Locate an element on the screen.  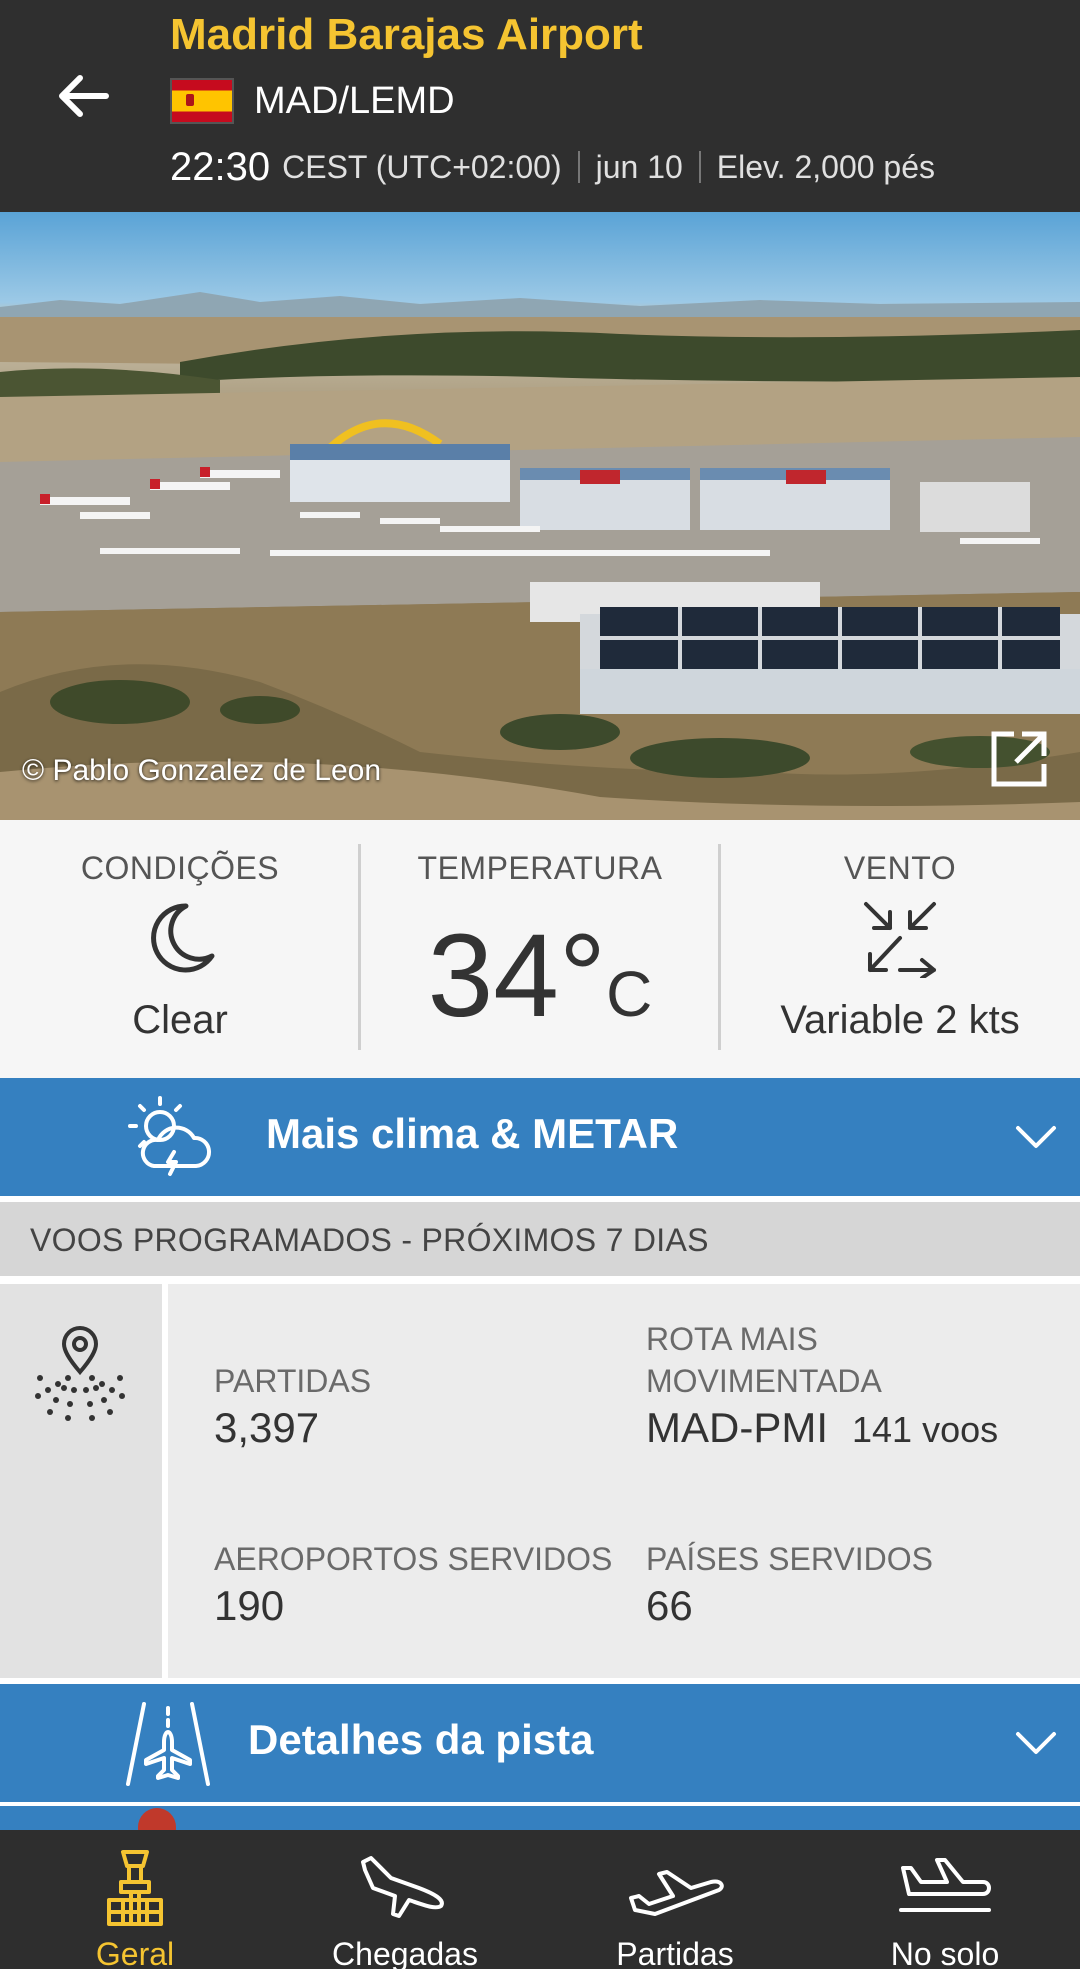
arrival-plane-icon is located at coordinates (402, 1887).